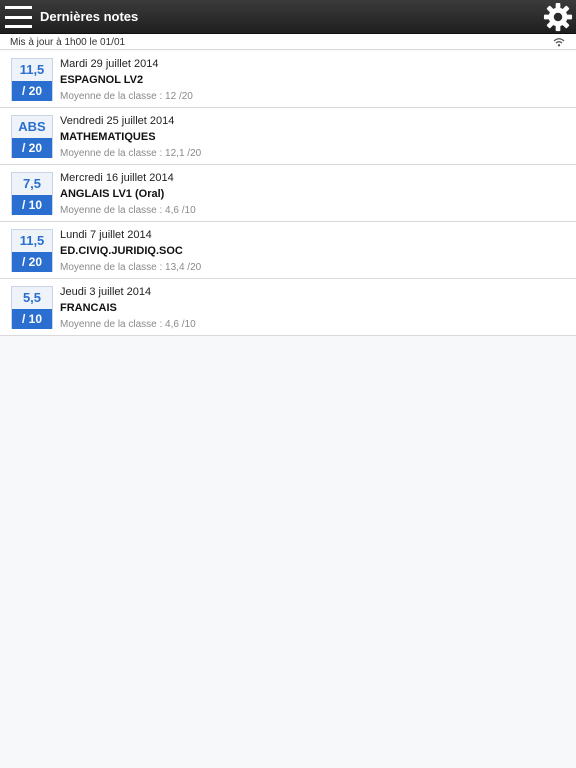  What do you see at coordinates (112, 194) in the screenshot?
I see `grade-subject: ANGLAIS LV1 (Oral)` at bounding box center [112, 194].